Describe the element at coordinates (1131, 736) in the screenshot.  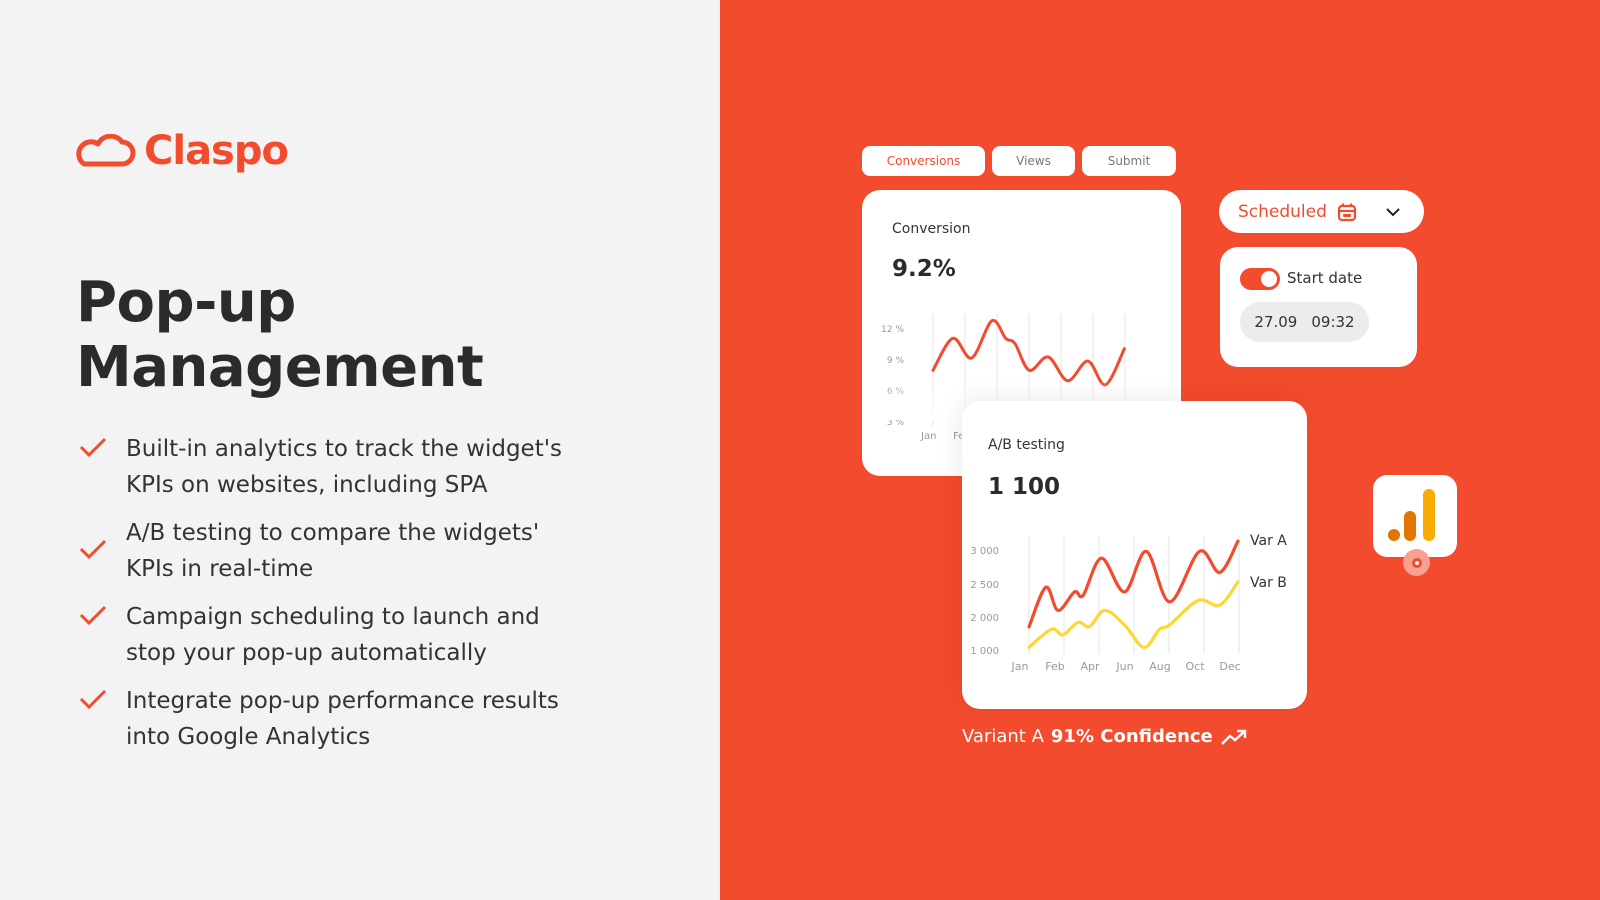
I see `confidence-value: 91% Confidence` at that location.